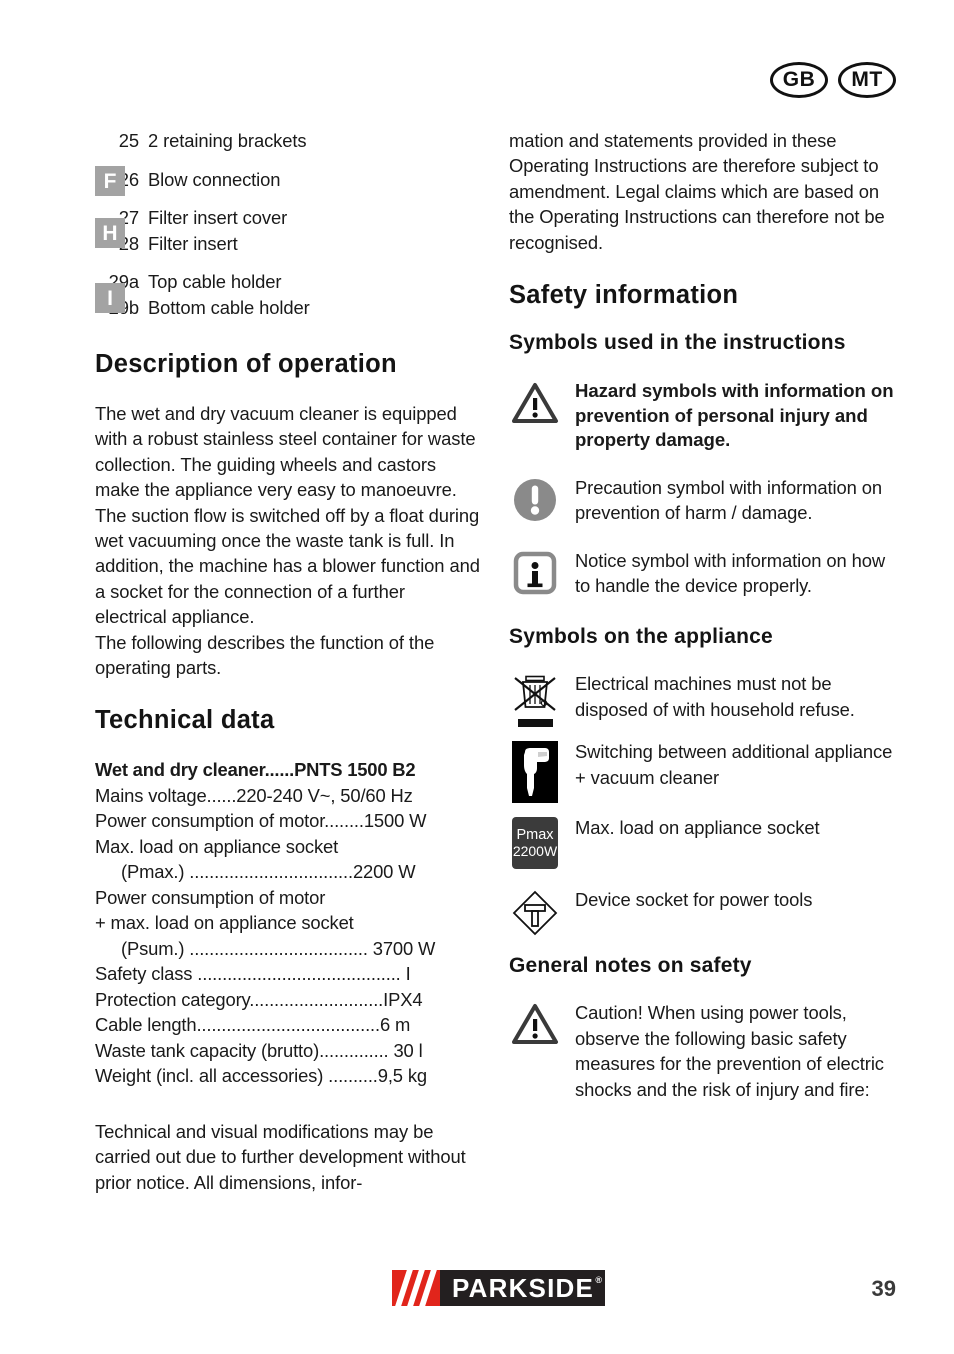 Image resolution: width=954 pixels, height=1354 pixels. What do you see at coordinates (246, 364) in the screenshot?
I see `heading-description-of-operation: Description of operation` at bounding box center [246, 364].